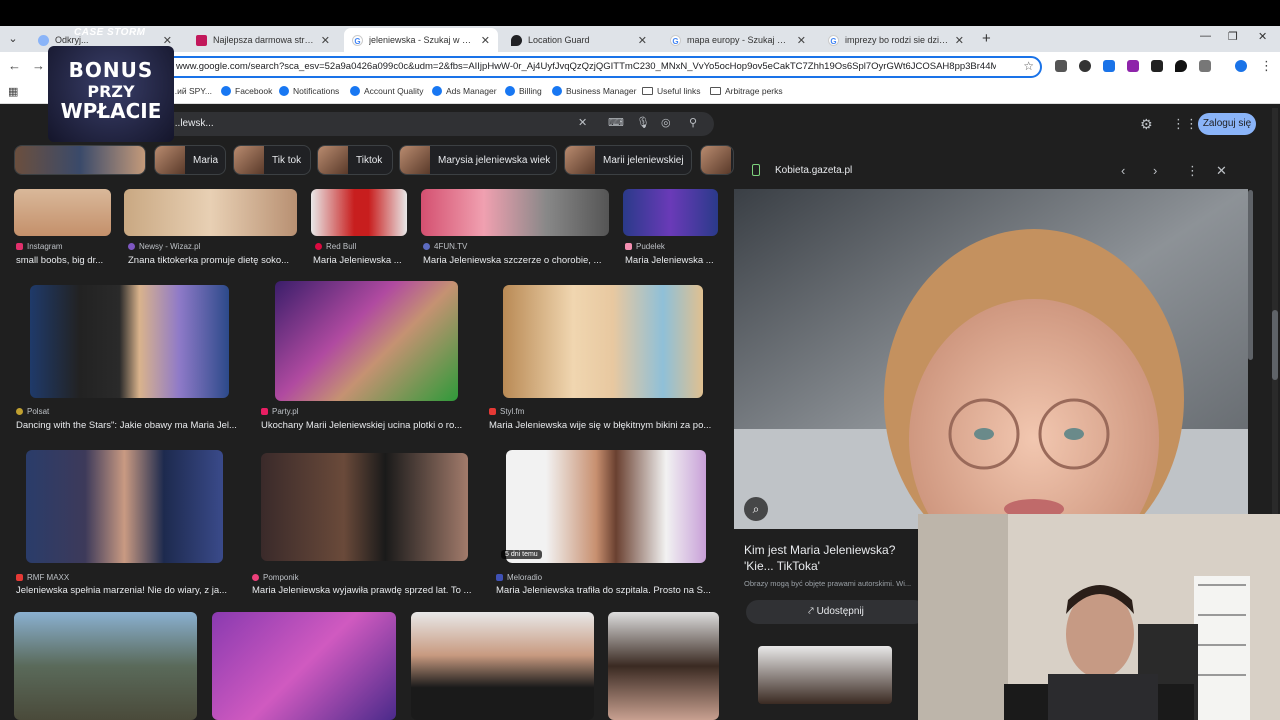 Image resolution: width=1280 pixels, height=720 pixels. Describe the element at coordinates (582, 122) in the screenshot. I see `clear-icon: ✕` at that location.